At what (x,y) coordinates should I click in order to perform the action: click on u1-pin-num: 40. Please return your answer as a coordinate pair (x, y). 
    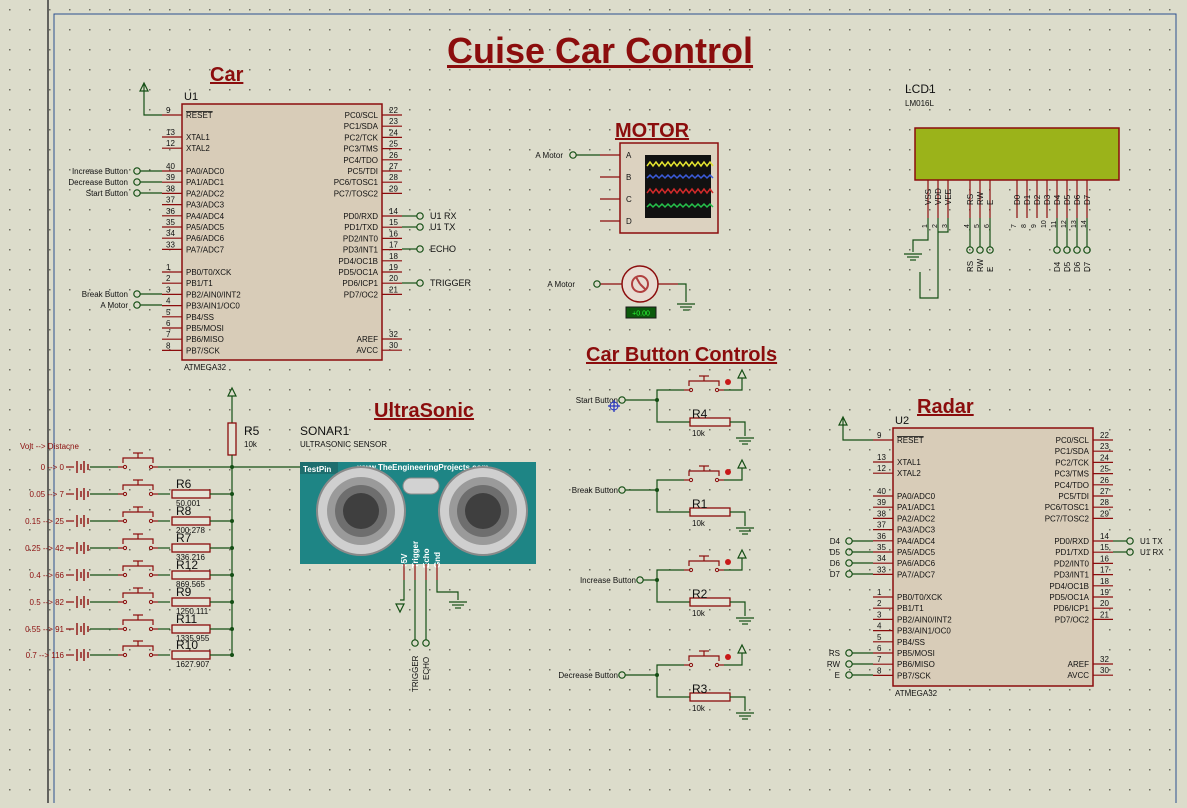
    Looking at the image, I should click on (170, 166).